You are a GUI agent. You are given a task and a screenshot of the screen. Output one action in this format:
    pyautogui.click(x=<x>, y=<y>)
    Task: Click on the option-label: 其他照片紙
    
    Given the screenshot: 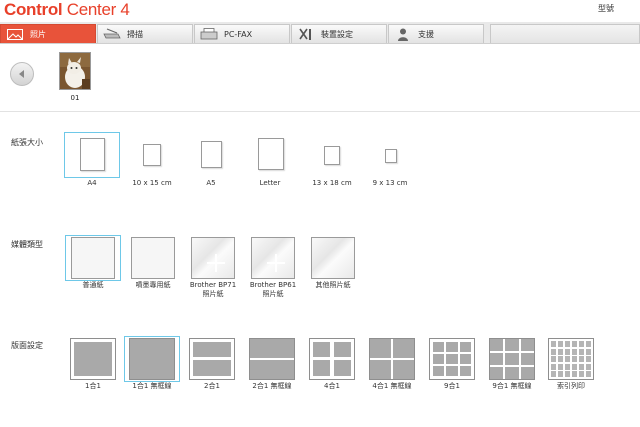 What is the action you would take?
    pyautogui.click(x=333, y=285)
    